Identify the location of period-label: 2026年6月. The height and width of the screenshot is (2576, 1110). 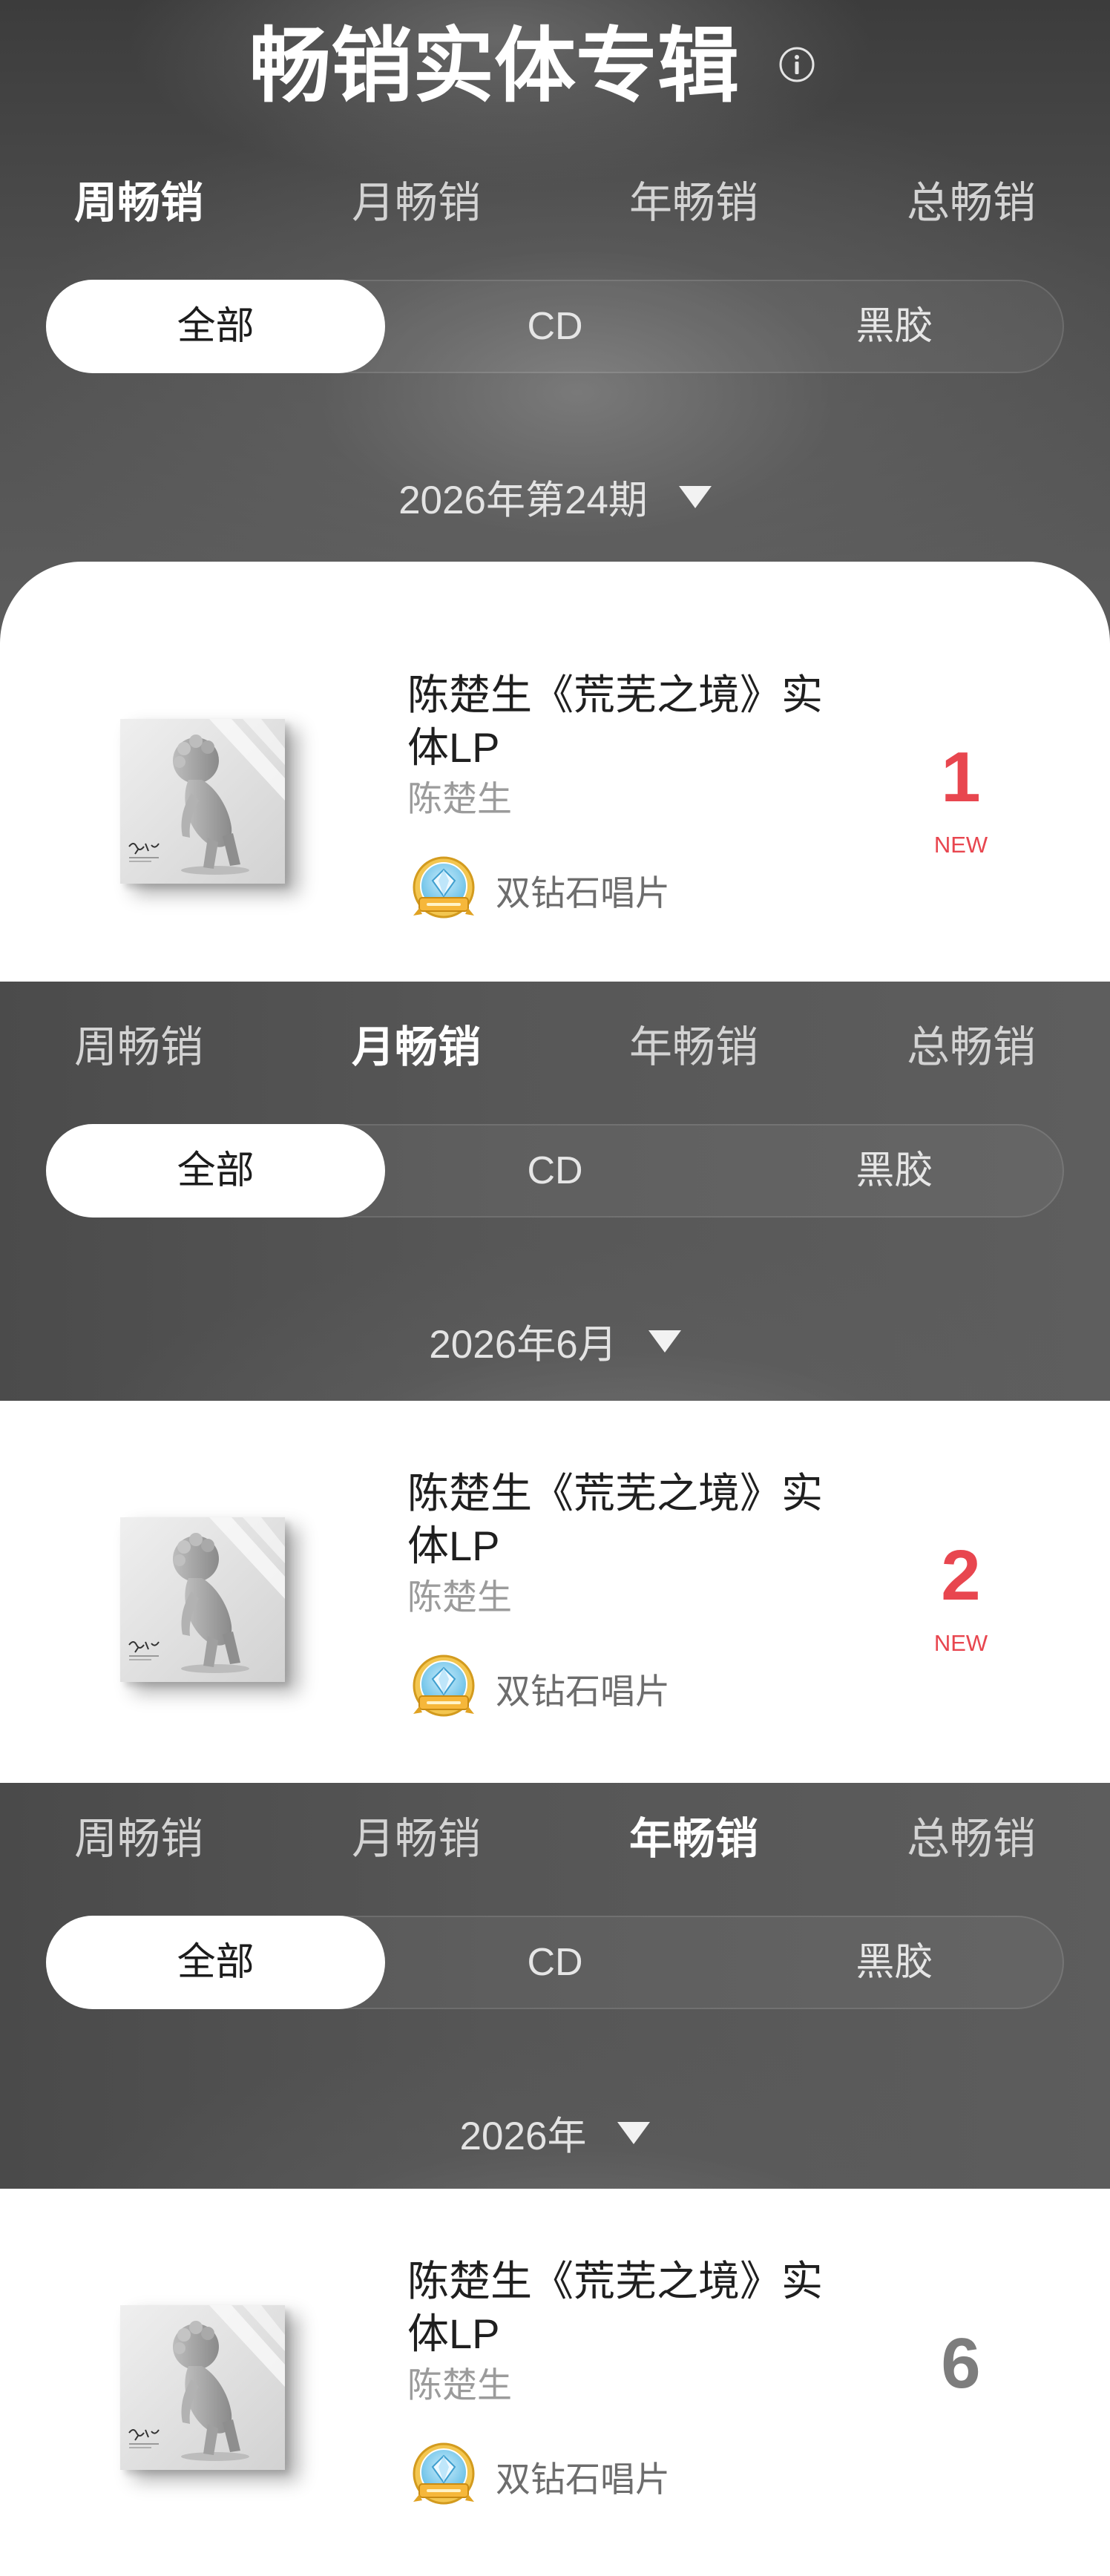
(523, 1345).